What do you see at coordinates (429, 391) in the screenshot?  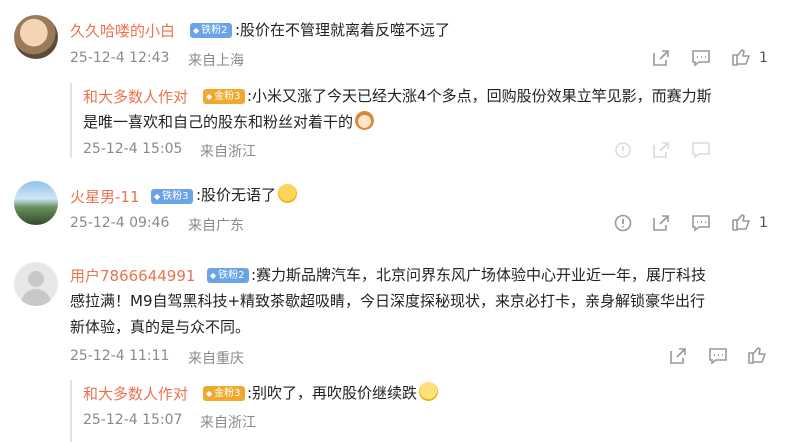 I see `dizzy-emoji-icon` at bounding box center [429, 391].